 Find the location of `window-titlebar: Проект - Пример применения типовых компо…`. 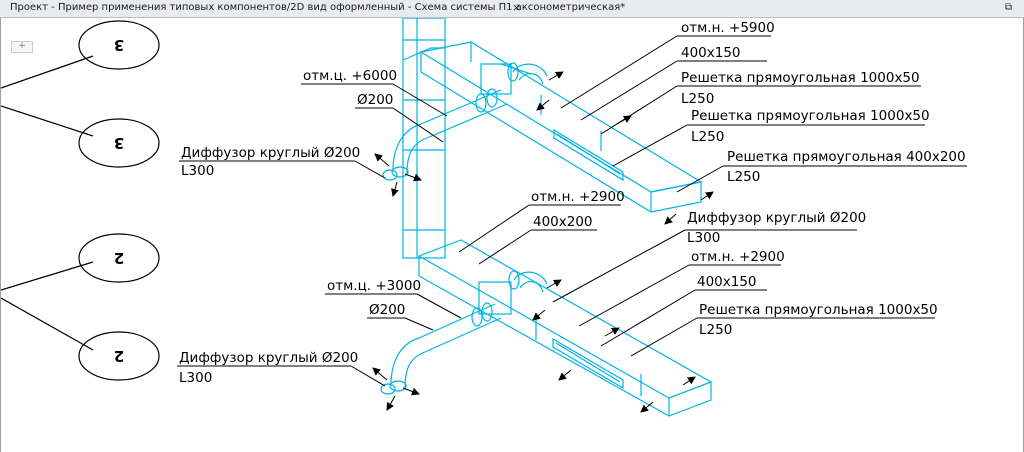

window-titlebar: Проект - Пример применения типовых компо… is located at coordinates (512, 9).